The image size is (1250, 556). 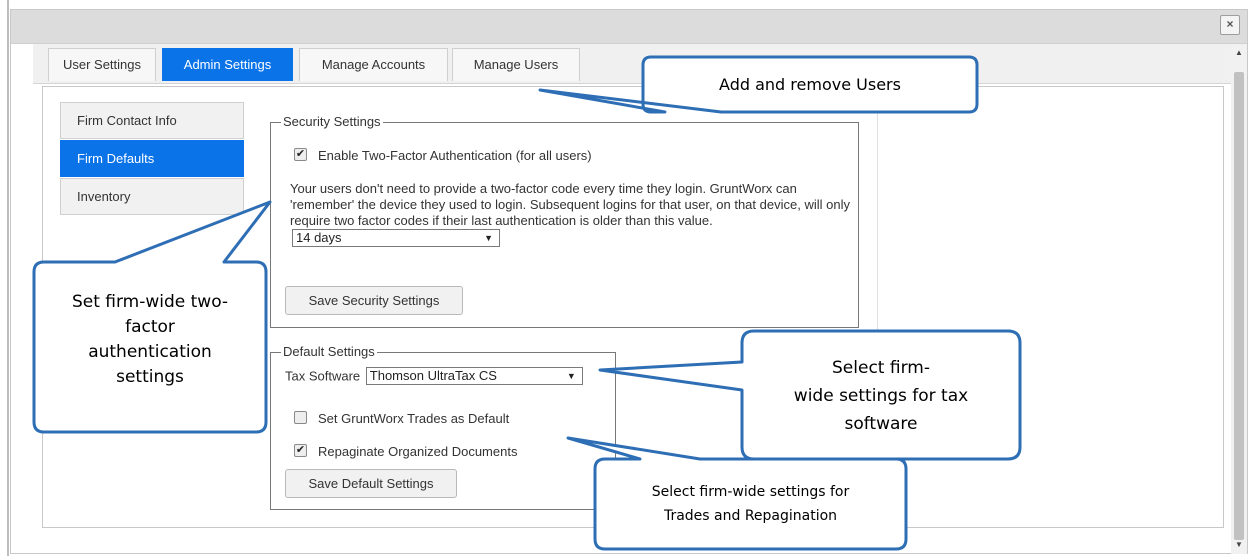 What do you see at coordinates (881, 368) in the screenshot?
I see `callout-tax-line-1: Select firm-` at bounding box center [881, 368].